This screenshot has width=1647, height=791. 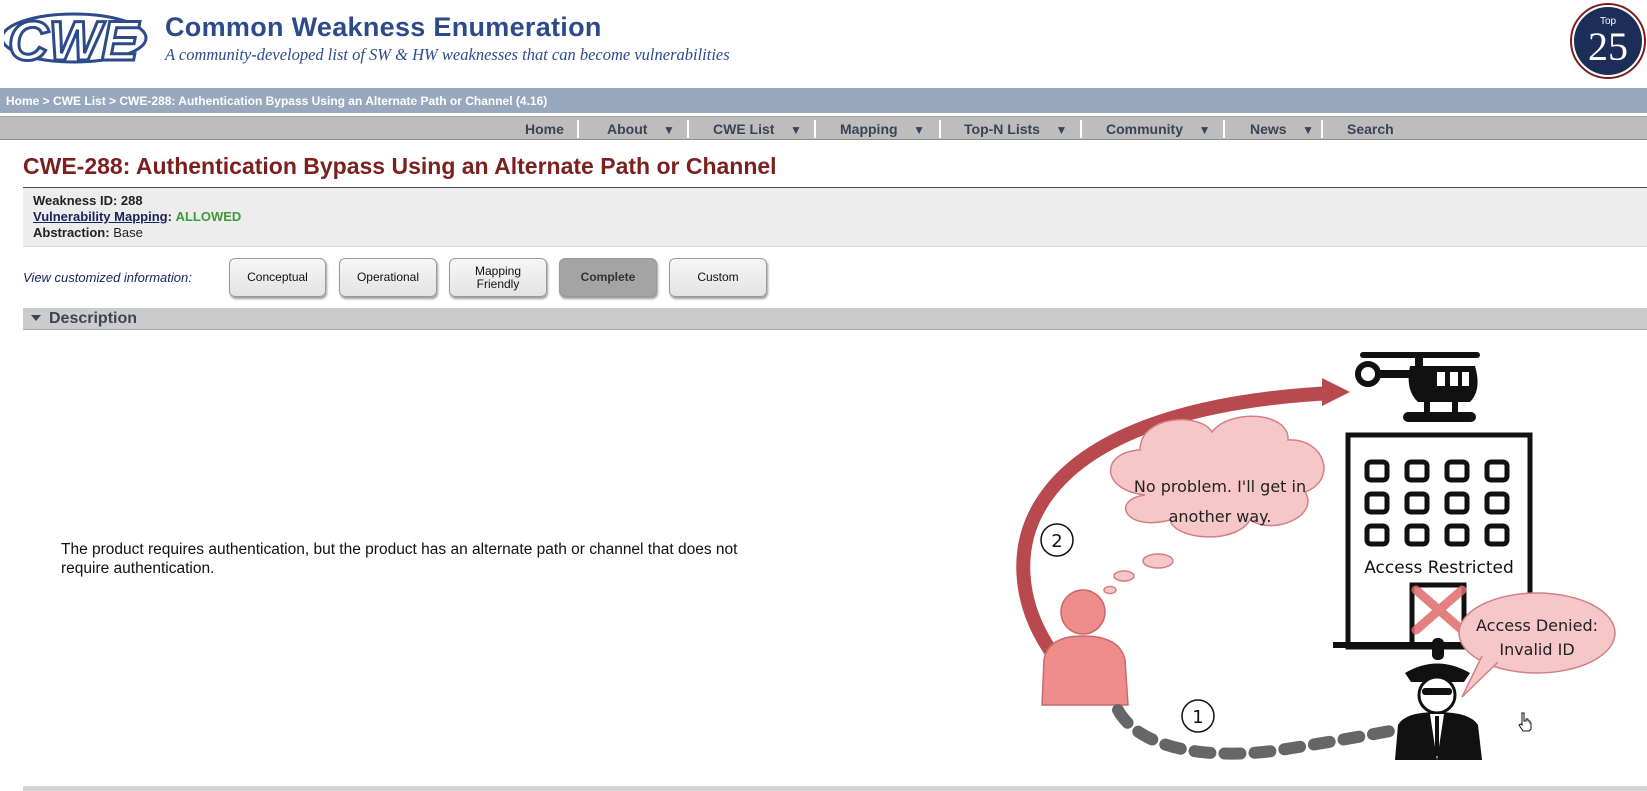 What do you see at coordinates (36, 319) in the screenshot?
I see `collapse-caret-icon` at bounding box center [36, 319].